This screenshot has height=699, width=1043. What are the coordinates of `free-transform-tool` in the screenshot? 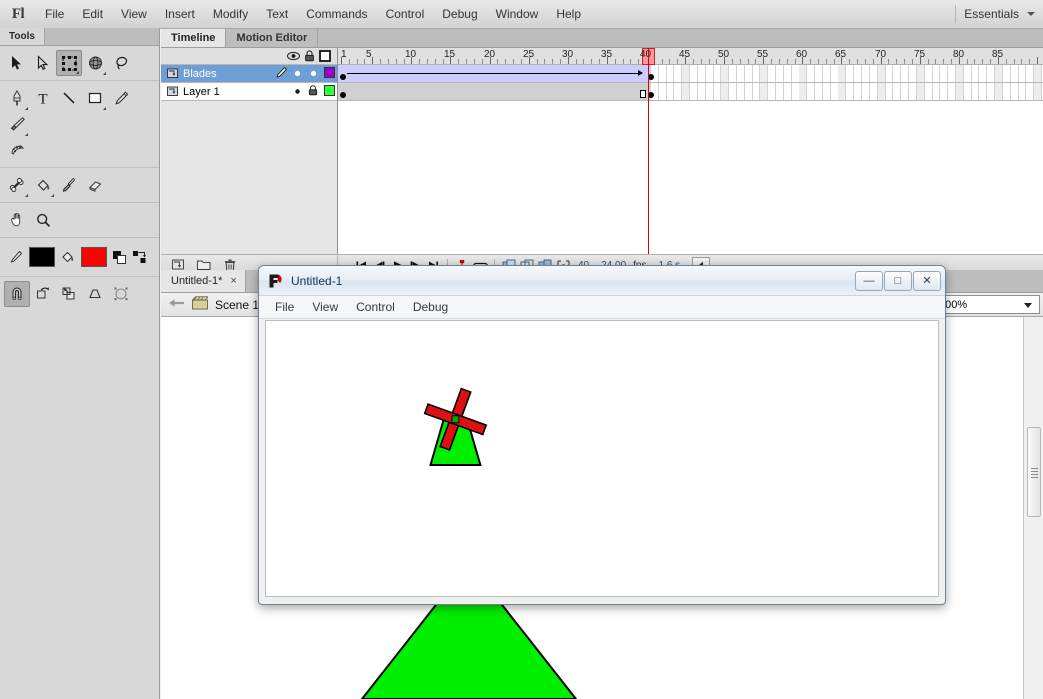 It's located at (69, 63).